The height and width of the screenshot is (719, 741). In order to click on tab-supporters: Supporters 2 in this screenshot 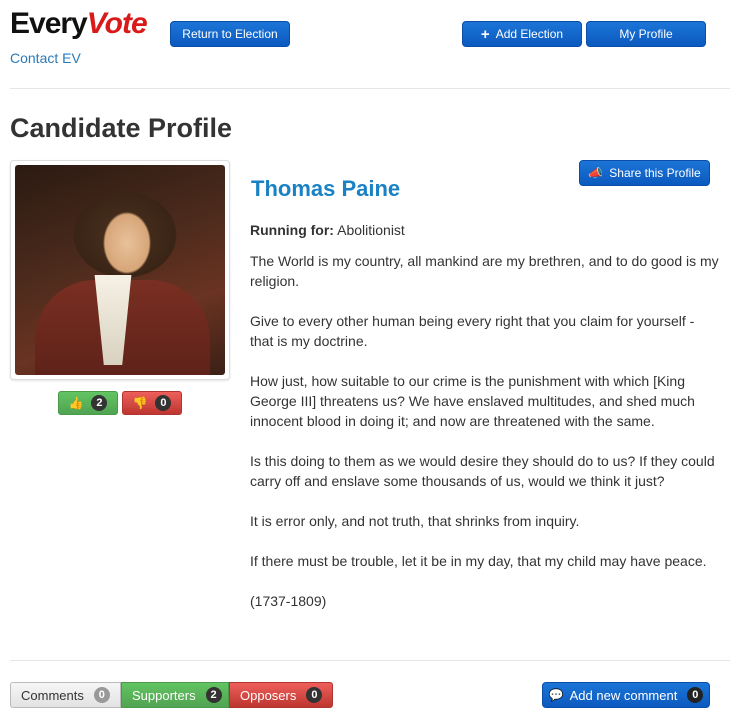, I will do `click(175, 695)`.